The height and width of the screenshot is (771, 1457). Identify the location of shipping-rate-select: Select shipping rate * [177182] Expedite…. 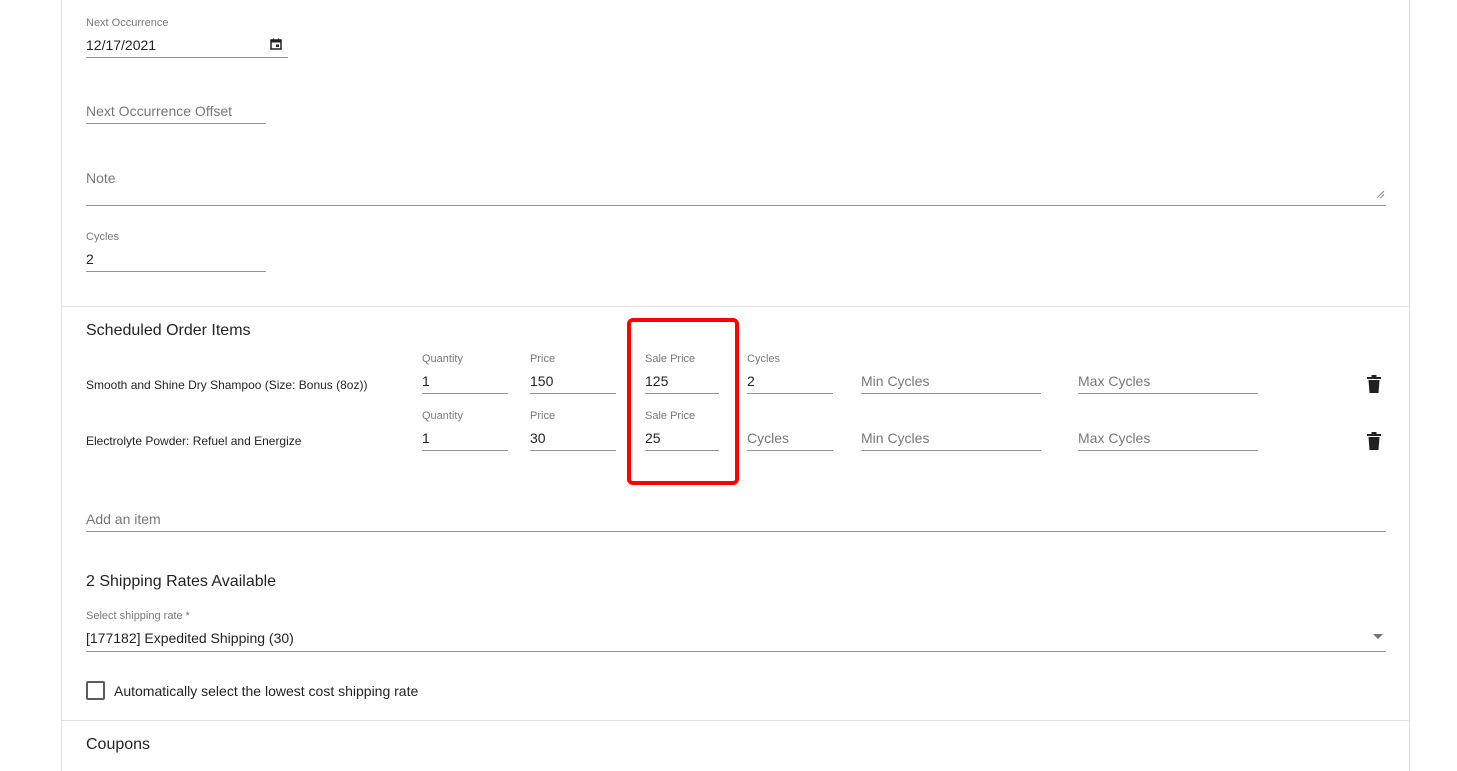
(736, 631).